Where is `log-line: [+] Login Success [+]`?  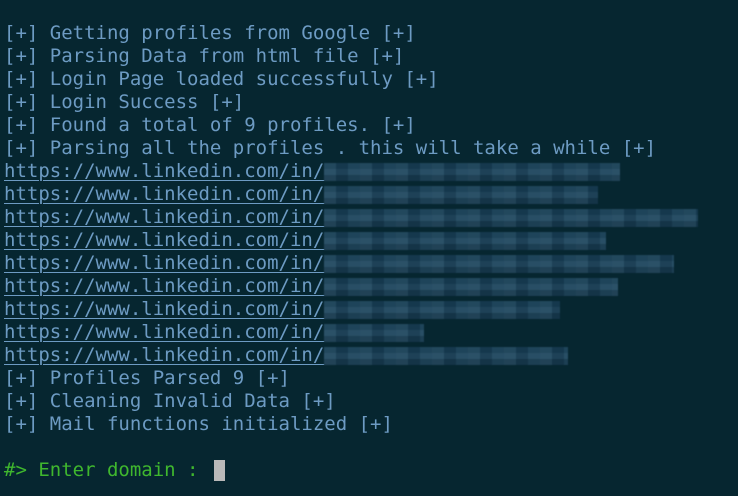
log-line: [+] Login Success [+] is located at coordinates (124, 102).